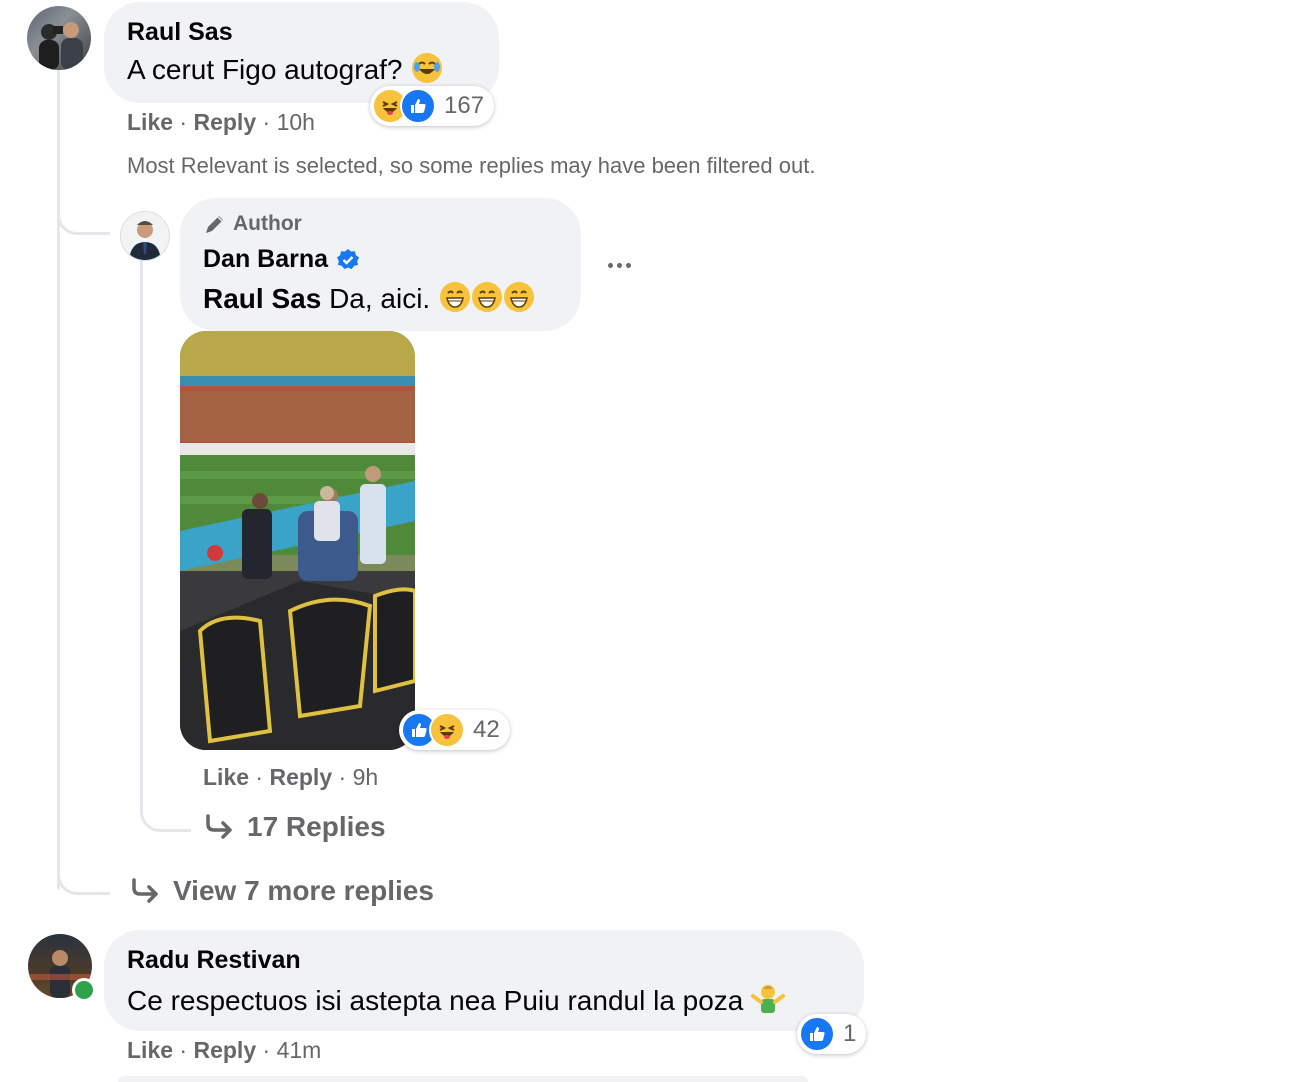 This screenshot has height=1082, width=1294. I want to click on avatar-dan-barna, so click(145, 236).